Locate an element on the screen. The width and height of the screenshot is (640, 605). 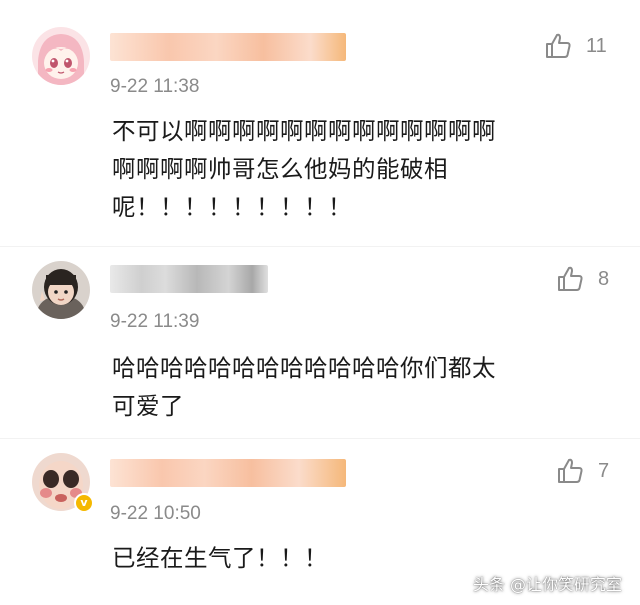
comment-text-line: 可爱了 is located at coordinates (148, 406).